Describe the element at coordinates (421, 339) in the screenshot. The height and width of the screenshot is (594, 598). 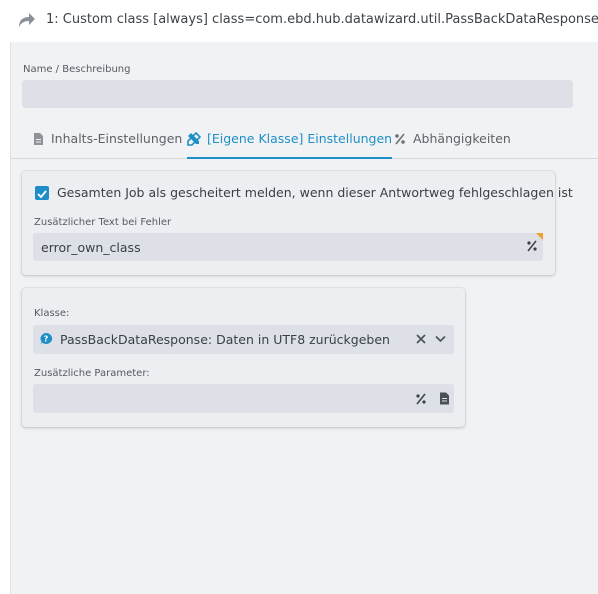
I see `clear-icon` at that location.